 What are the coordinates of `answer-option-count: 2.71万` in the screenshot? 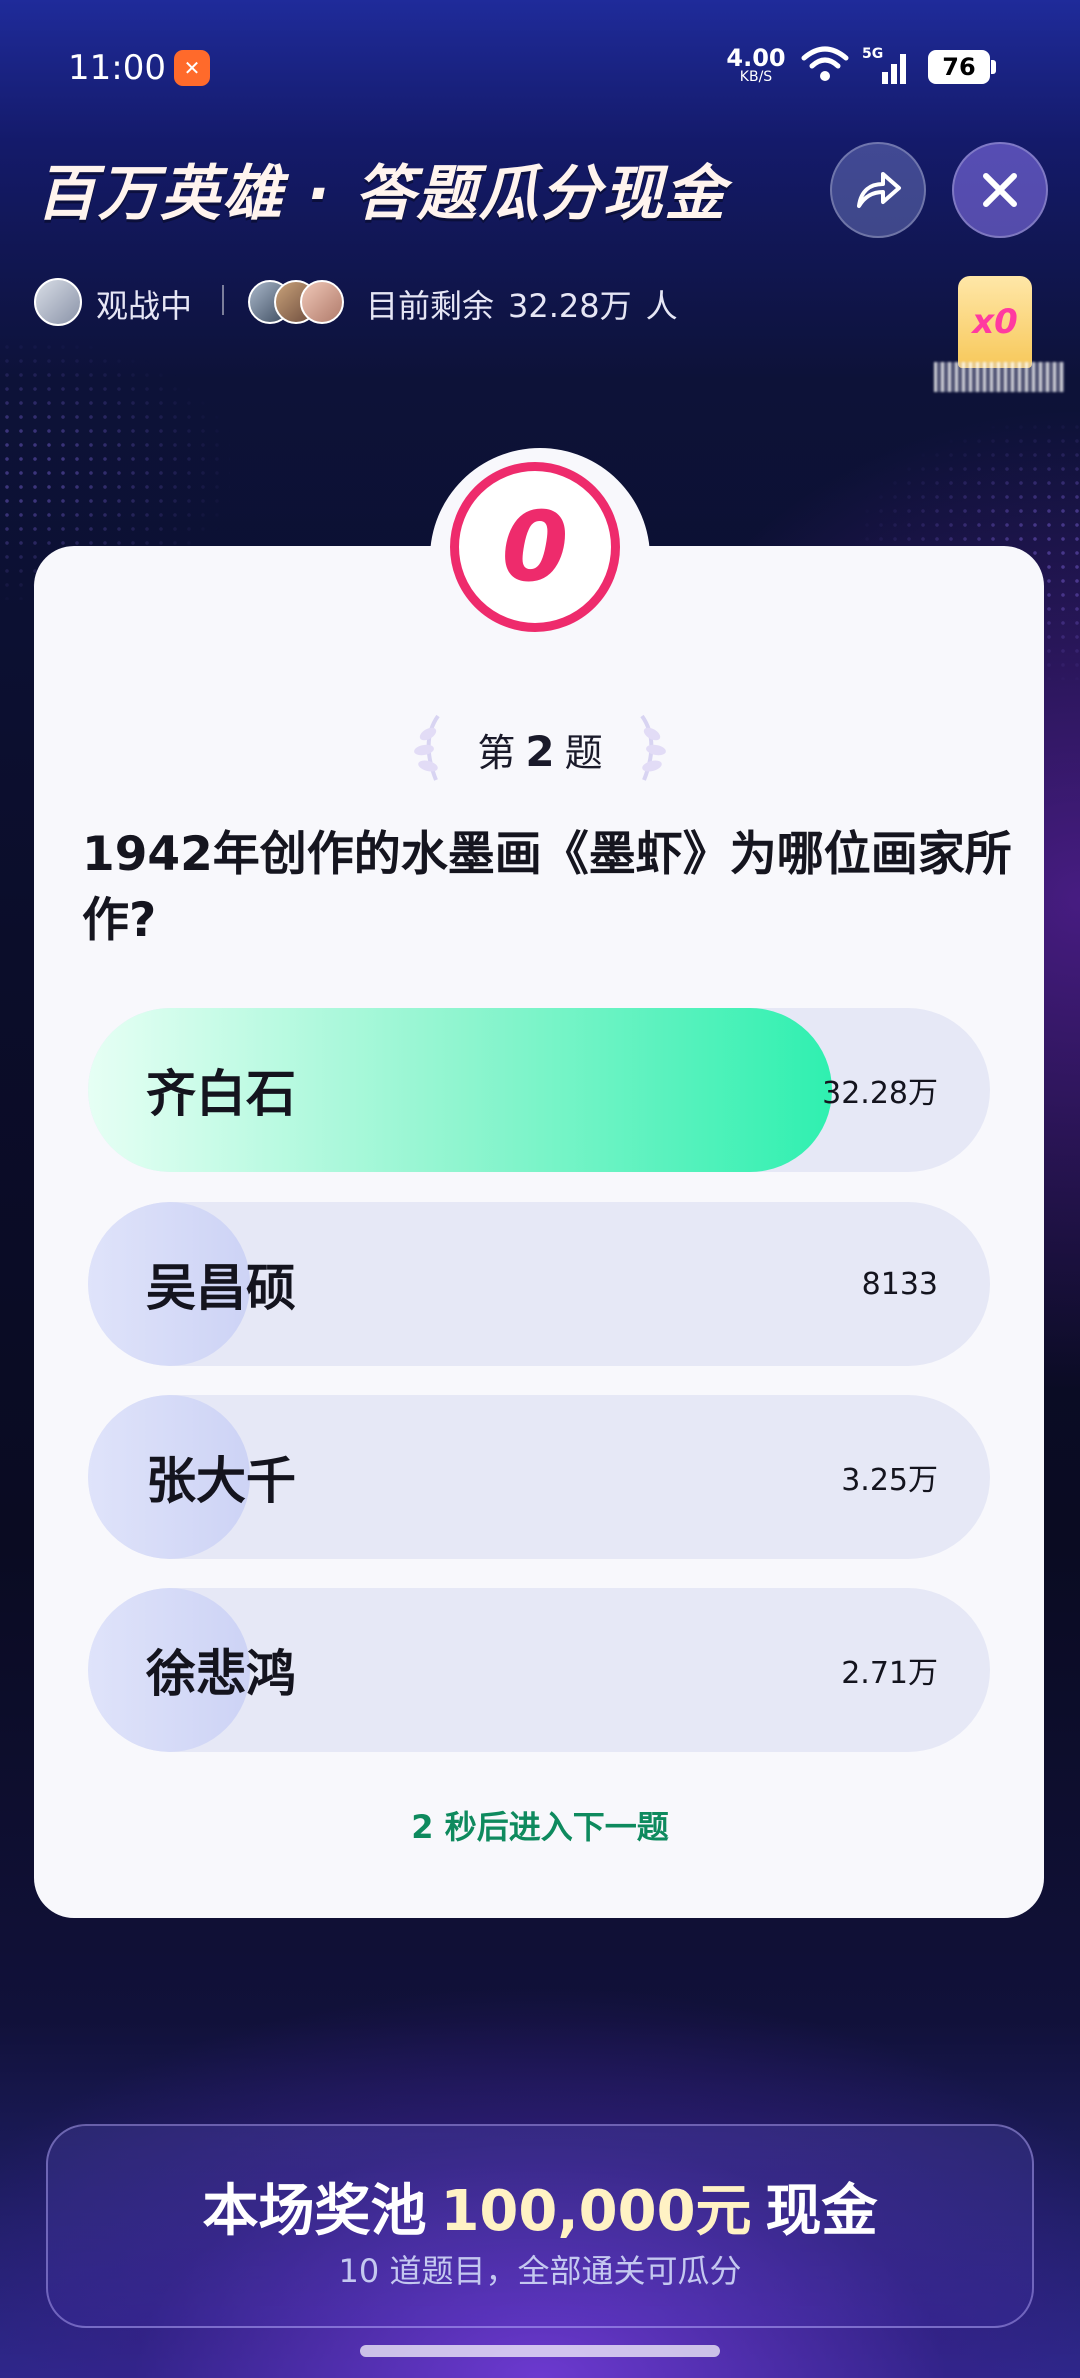 It's located at (889, 1673).